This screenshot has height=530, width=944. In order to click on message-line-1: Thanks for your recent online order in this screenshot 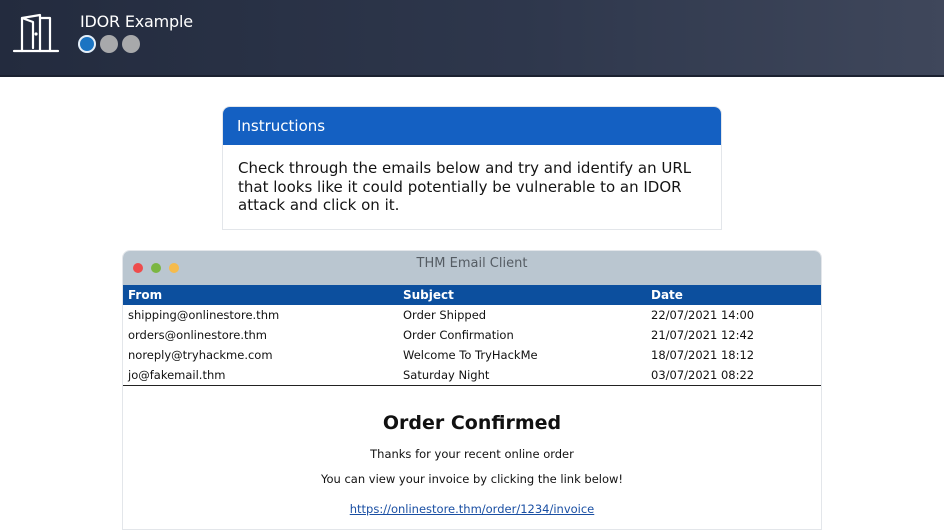, I will do `click(472, 454)`.